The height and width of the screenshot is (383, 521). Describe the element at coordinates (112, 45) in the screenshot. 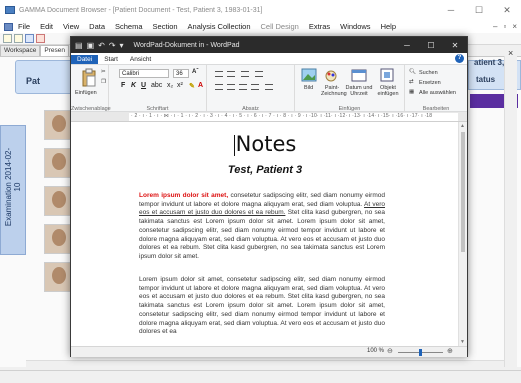

I see `redo-icon: ↷` at that location.